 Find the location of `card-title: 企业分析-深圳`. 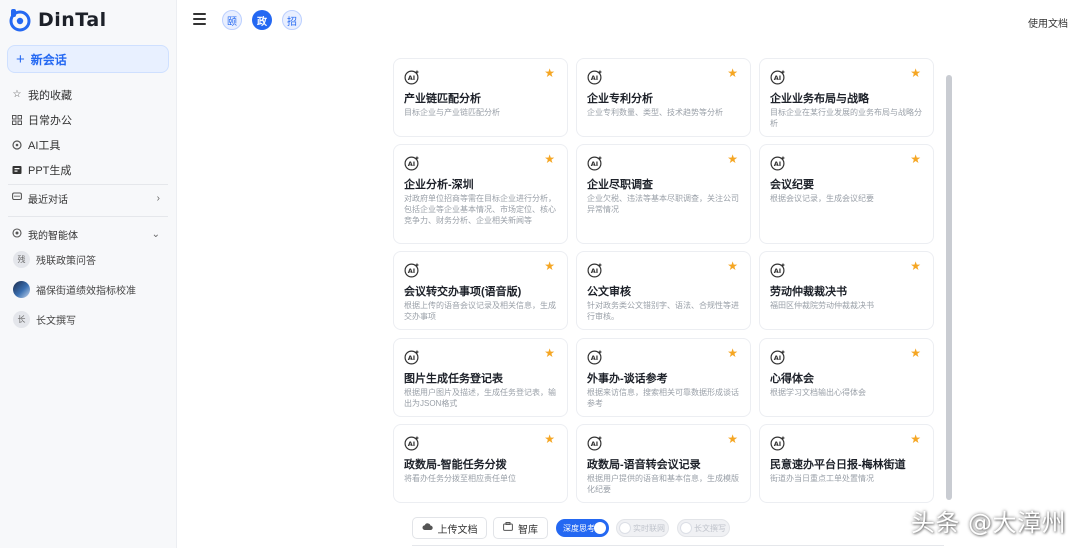

card-title: 企业分析-深圳 is located at coordinates (439, 185).